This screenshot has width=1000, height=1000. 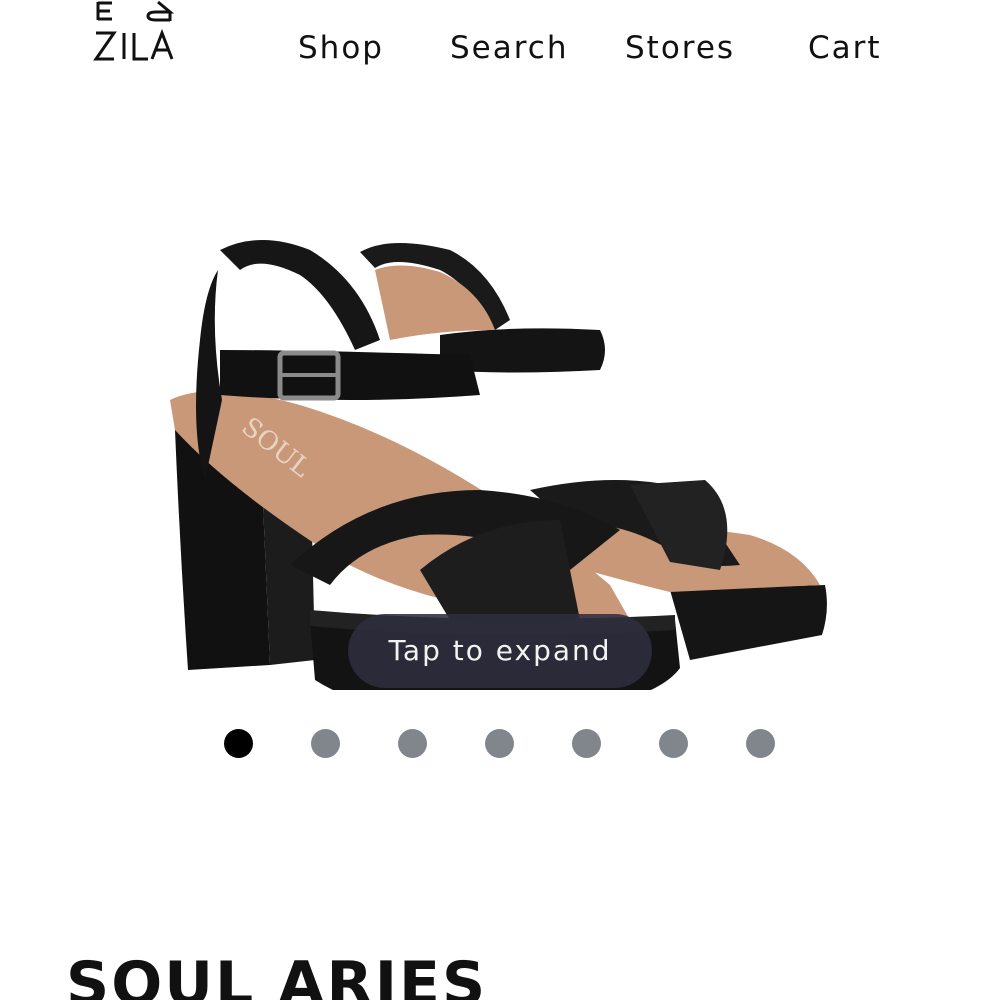 I want to click on carousel-pagination, so click(x=500, y=744).